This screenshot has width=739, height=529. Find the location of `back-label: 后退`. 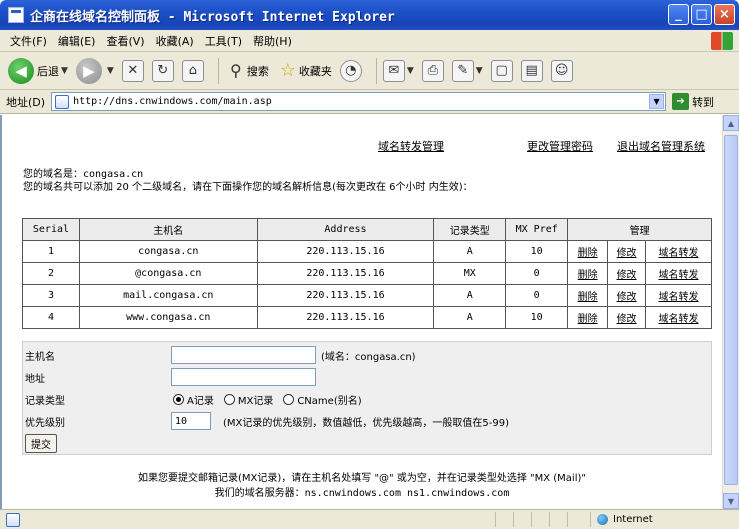

back-label: 后退 is located at coordinates (48, 71).